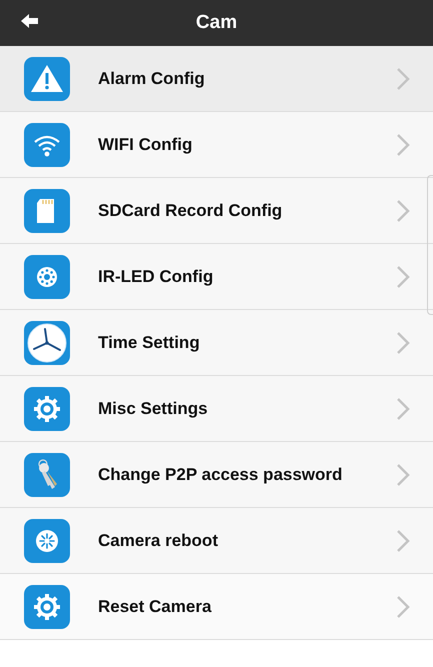 The image size is (433, 667). Describe the element at coordinates (153, 409) in the screenshot. I see `menu-item-label: Misc Settings` at that location.